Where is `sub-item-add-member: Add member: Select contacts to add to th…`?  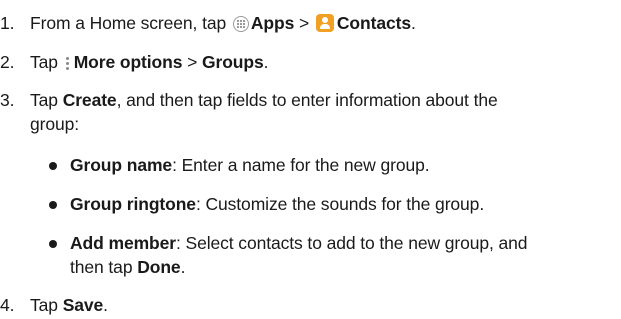 sub-item-add-member: Add member: Select contacts to add to th… is located at coordinates (299, 243).